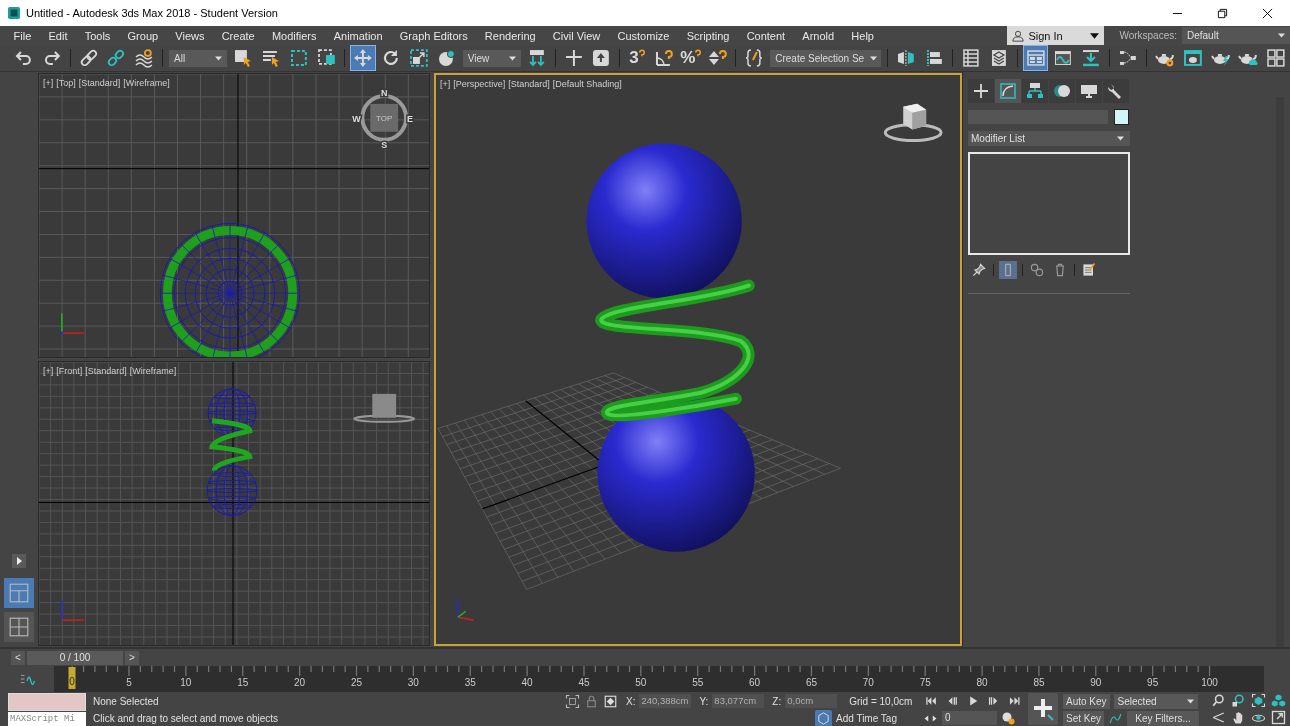 This screenshot has width=1290, height=726. What do you see at coordinates (58, 35) in the screenshot?
I see `menu-item: Edit` at bounding box center [58, 35].